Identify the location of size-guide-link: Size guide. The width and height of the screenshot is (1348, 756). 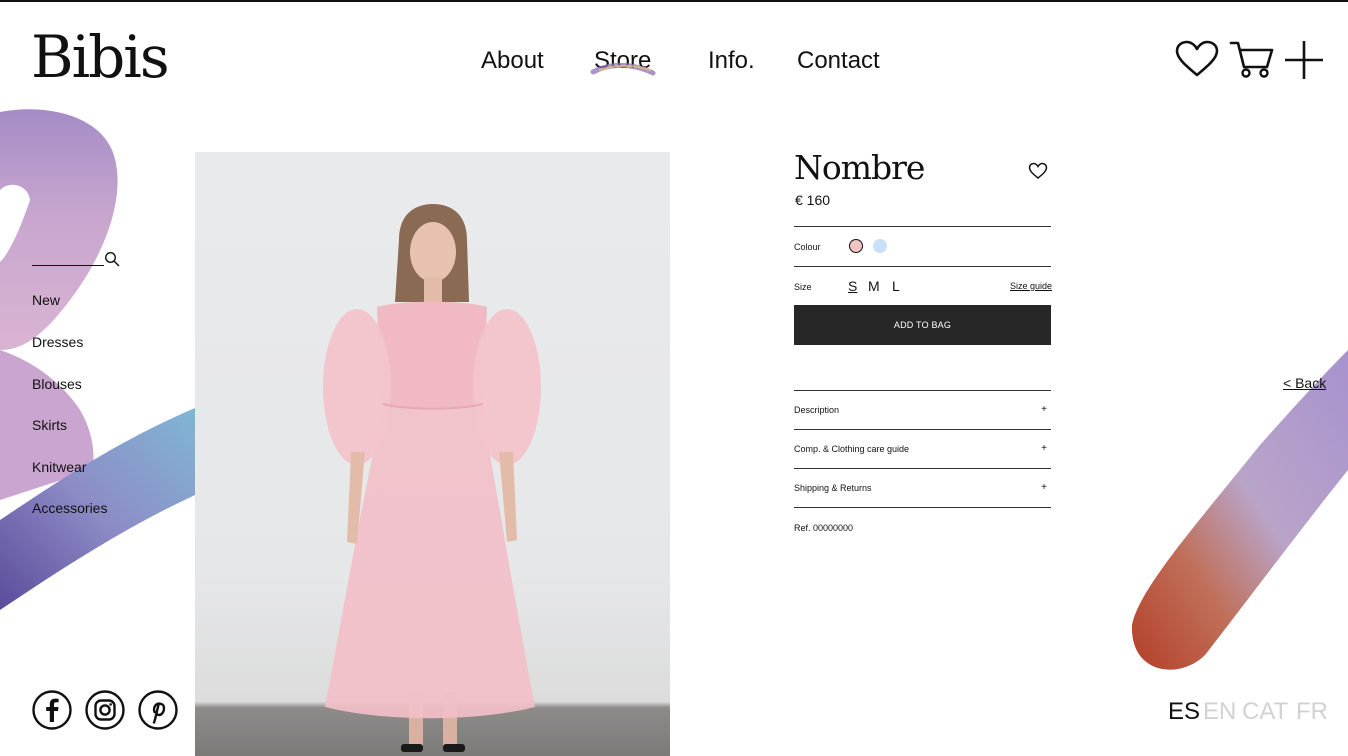
(1031, 286).